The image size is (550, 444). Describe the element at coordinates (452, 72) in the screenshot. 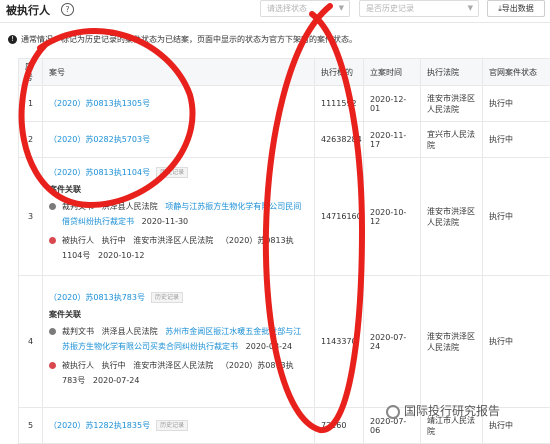

I see `column-header-court: 执行法院` at that location.